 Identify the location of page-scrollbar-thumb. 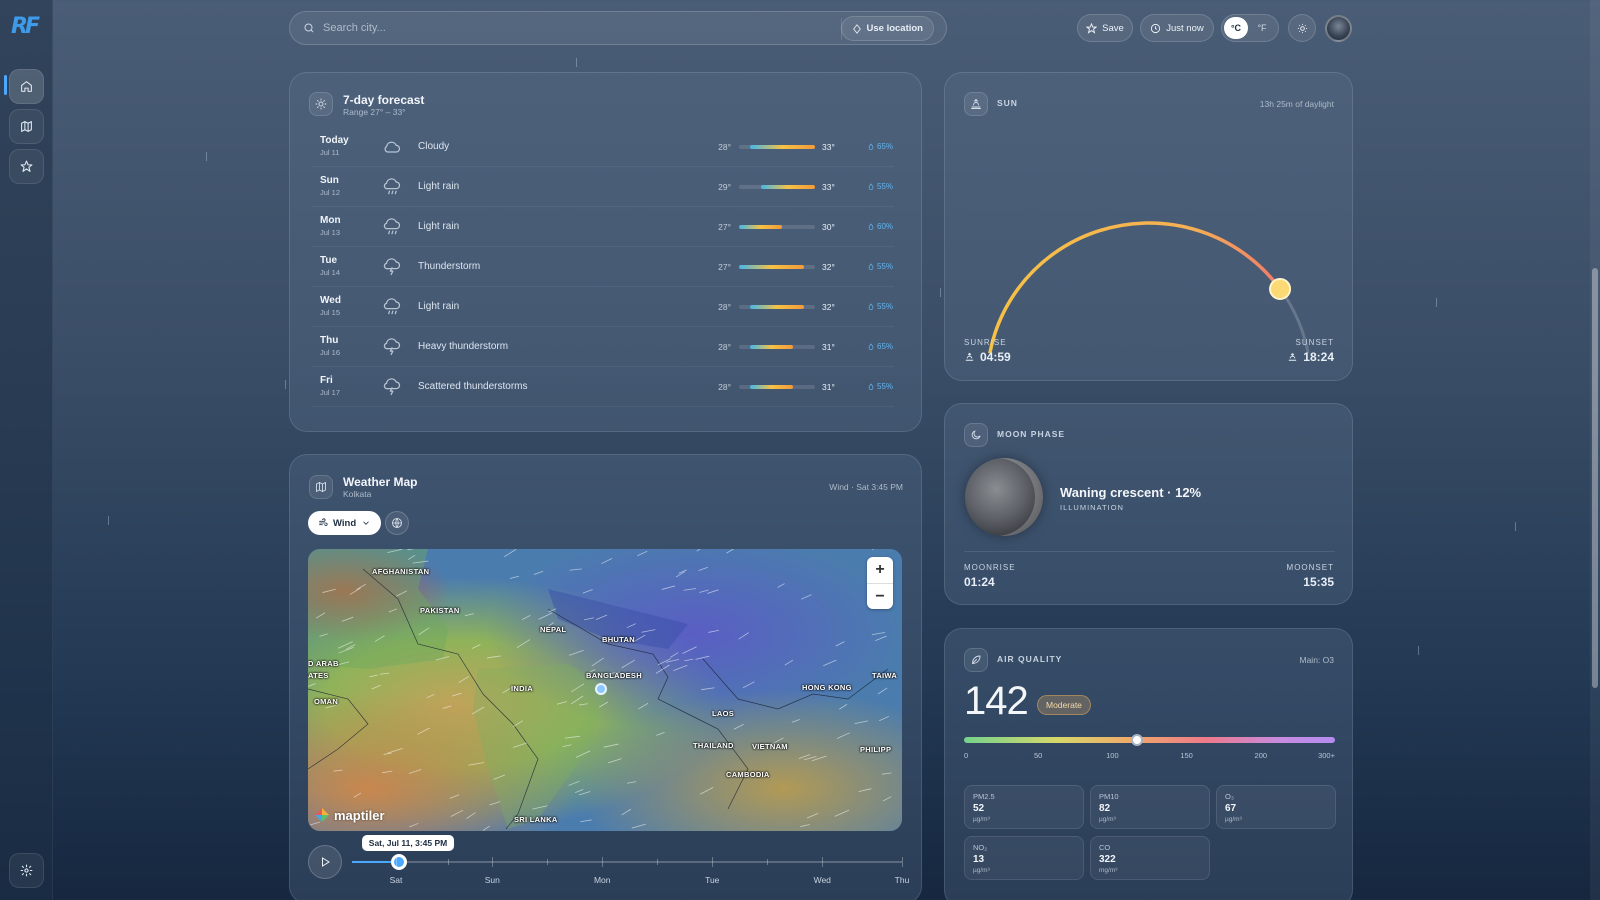
(1595, 478).